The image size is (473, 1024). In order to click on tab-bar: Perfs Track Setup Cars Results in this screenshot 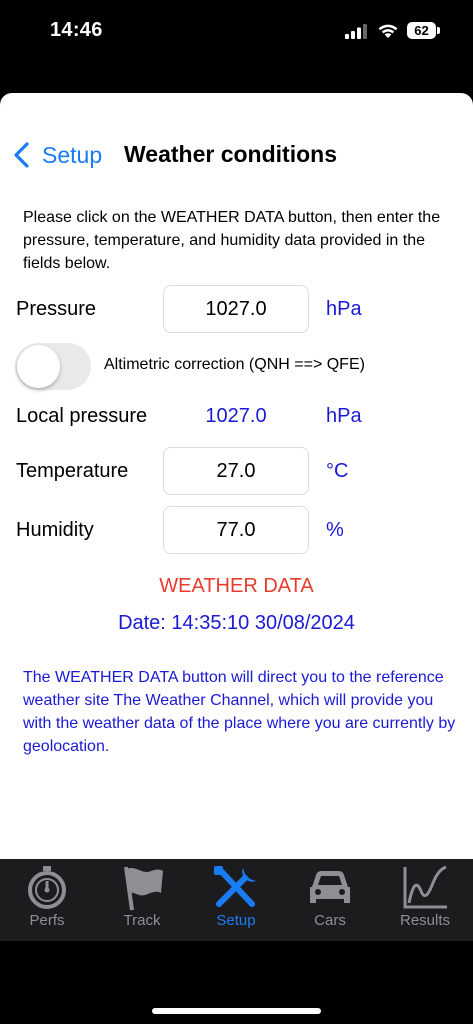, I will do `click(236, 900)`.